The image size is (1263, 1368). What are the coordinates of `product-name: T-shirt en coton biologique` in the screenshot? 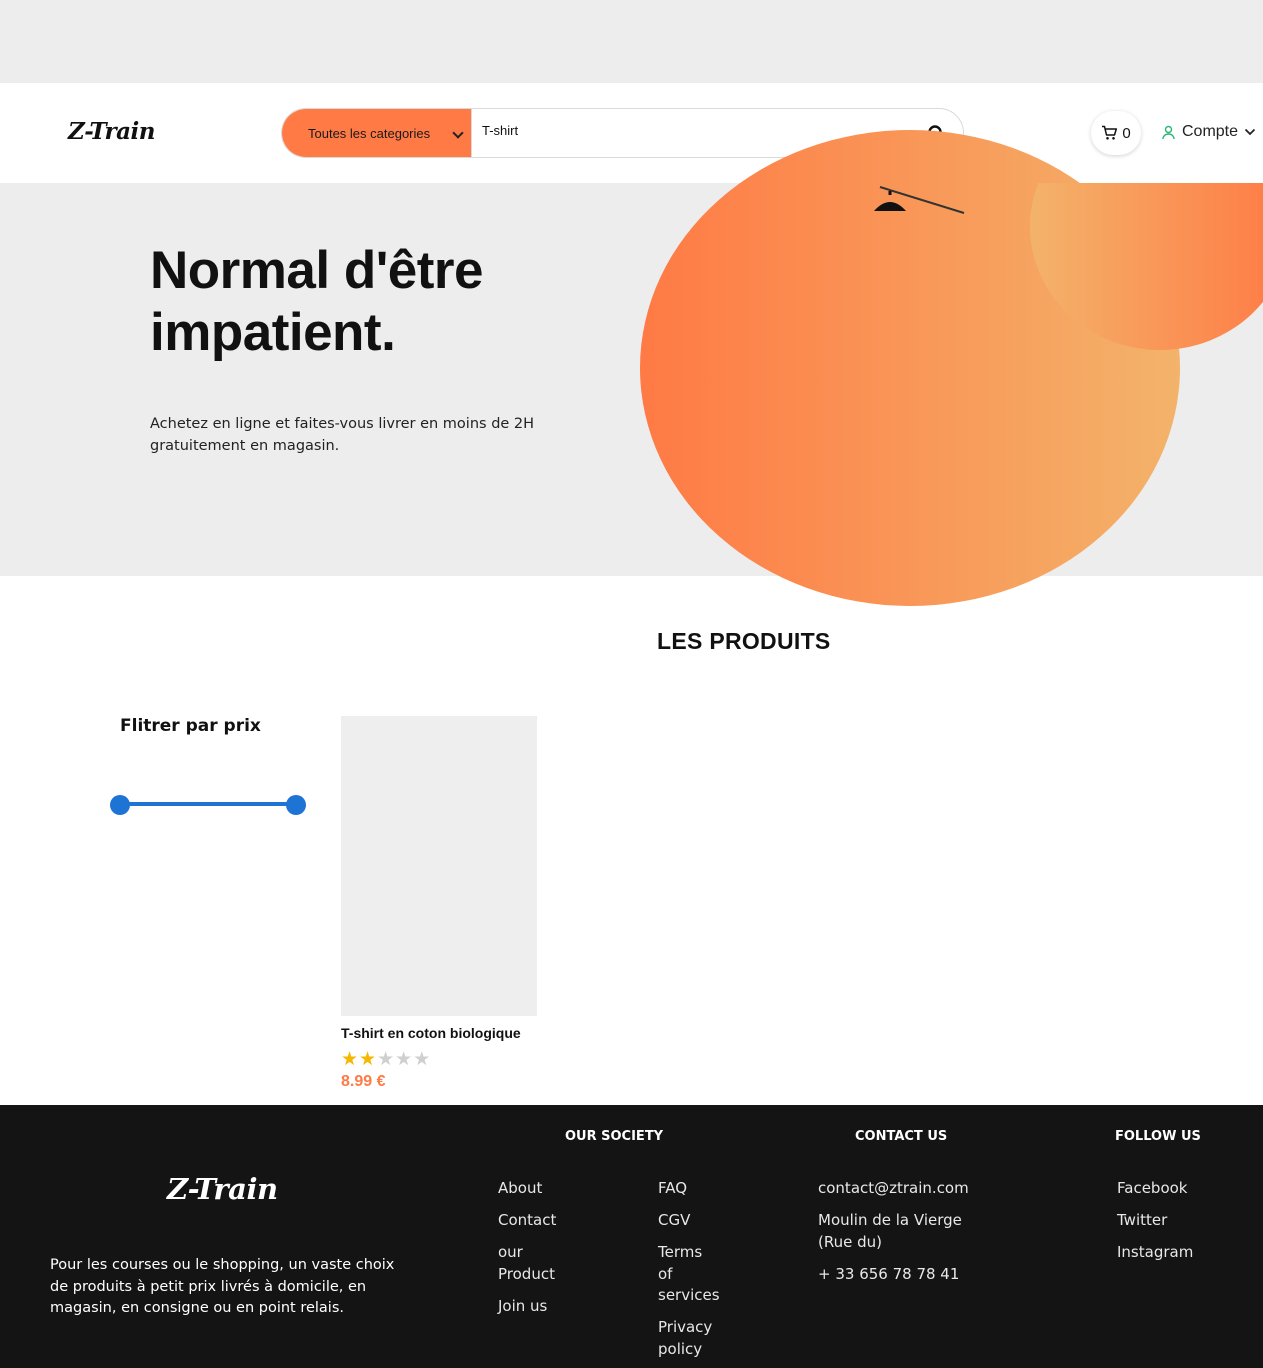 It's located at (439, 1033).